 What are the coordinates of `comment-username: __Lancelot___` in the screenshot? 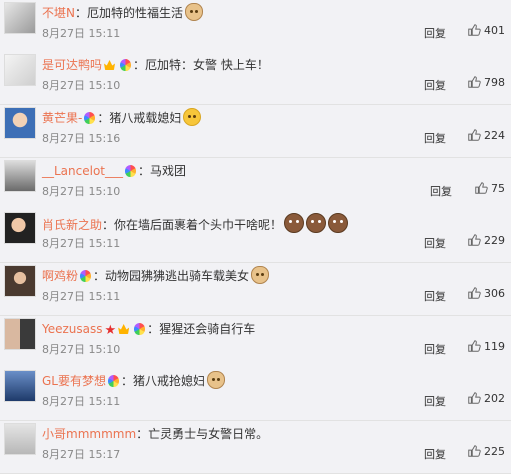 It's located at (82, 171).